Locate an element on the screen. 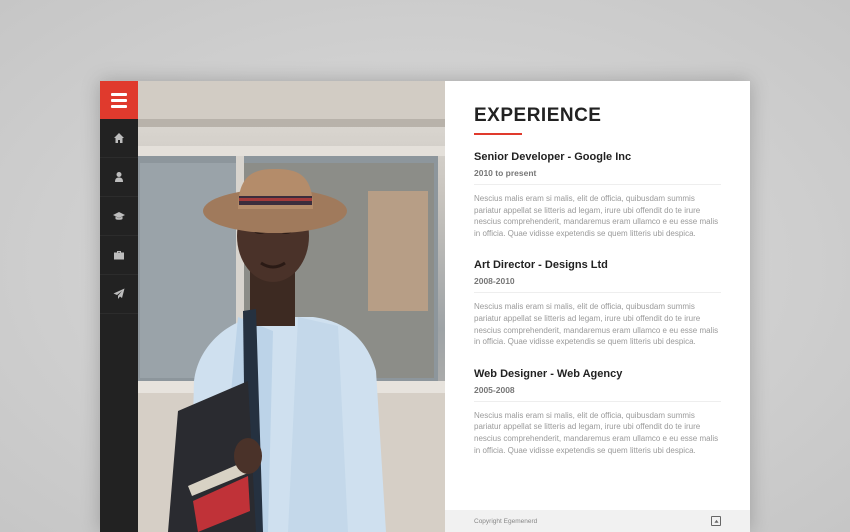  graduation-cap-icon is located at coordinates (119, 216).